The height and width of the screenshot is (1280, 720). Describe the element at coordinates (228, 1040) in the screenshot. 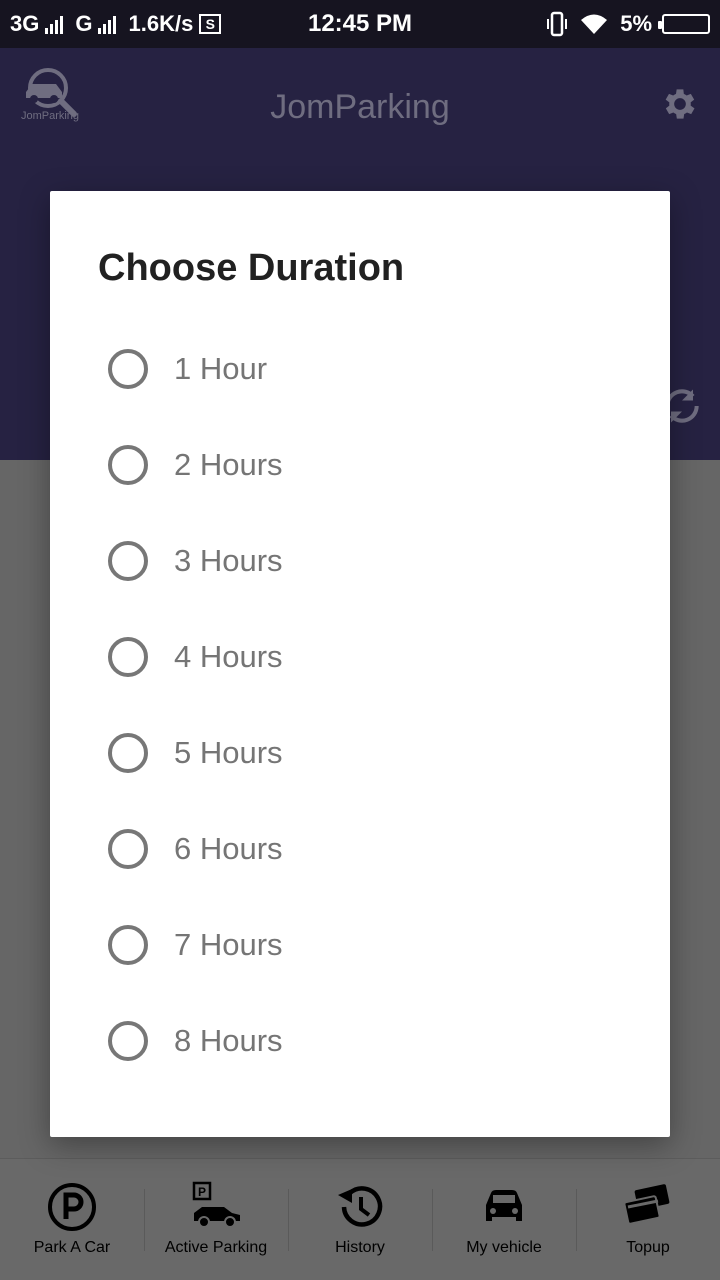

I see `option-label: 8 Hours` at that location.